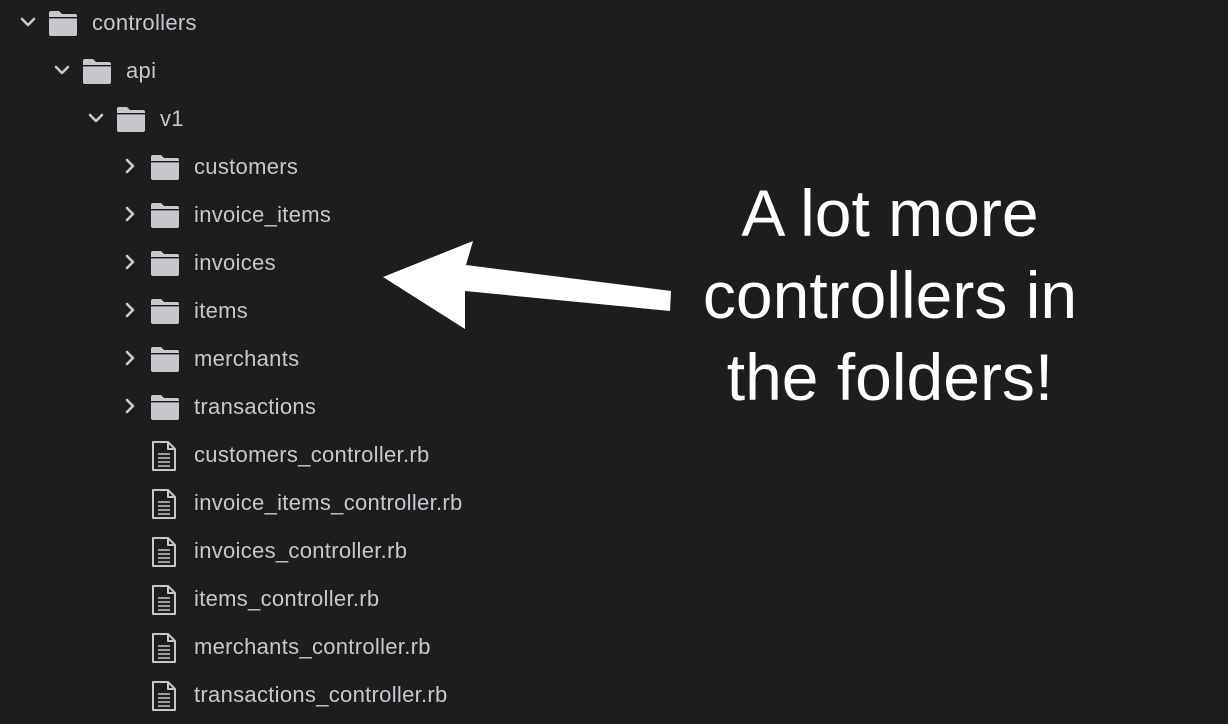  What do you see at coordinates (144, 22) in the screenshot?
I see `tree-item-label: controllers` at bounding box center [144, 22].